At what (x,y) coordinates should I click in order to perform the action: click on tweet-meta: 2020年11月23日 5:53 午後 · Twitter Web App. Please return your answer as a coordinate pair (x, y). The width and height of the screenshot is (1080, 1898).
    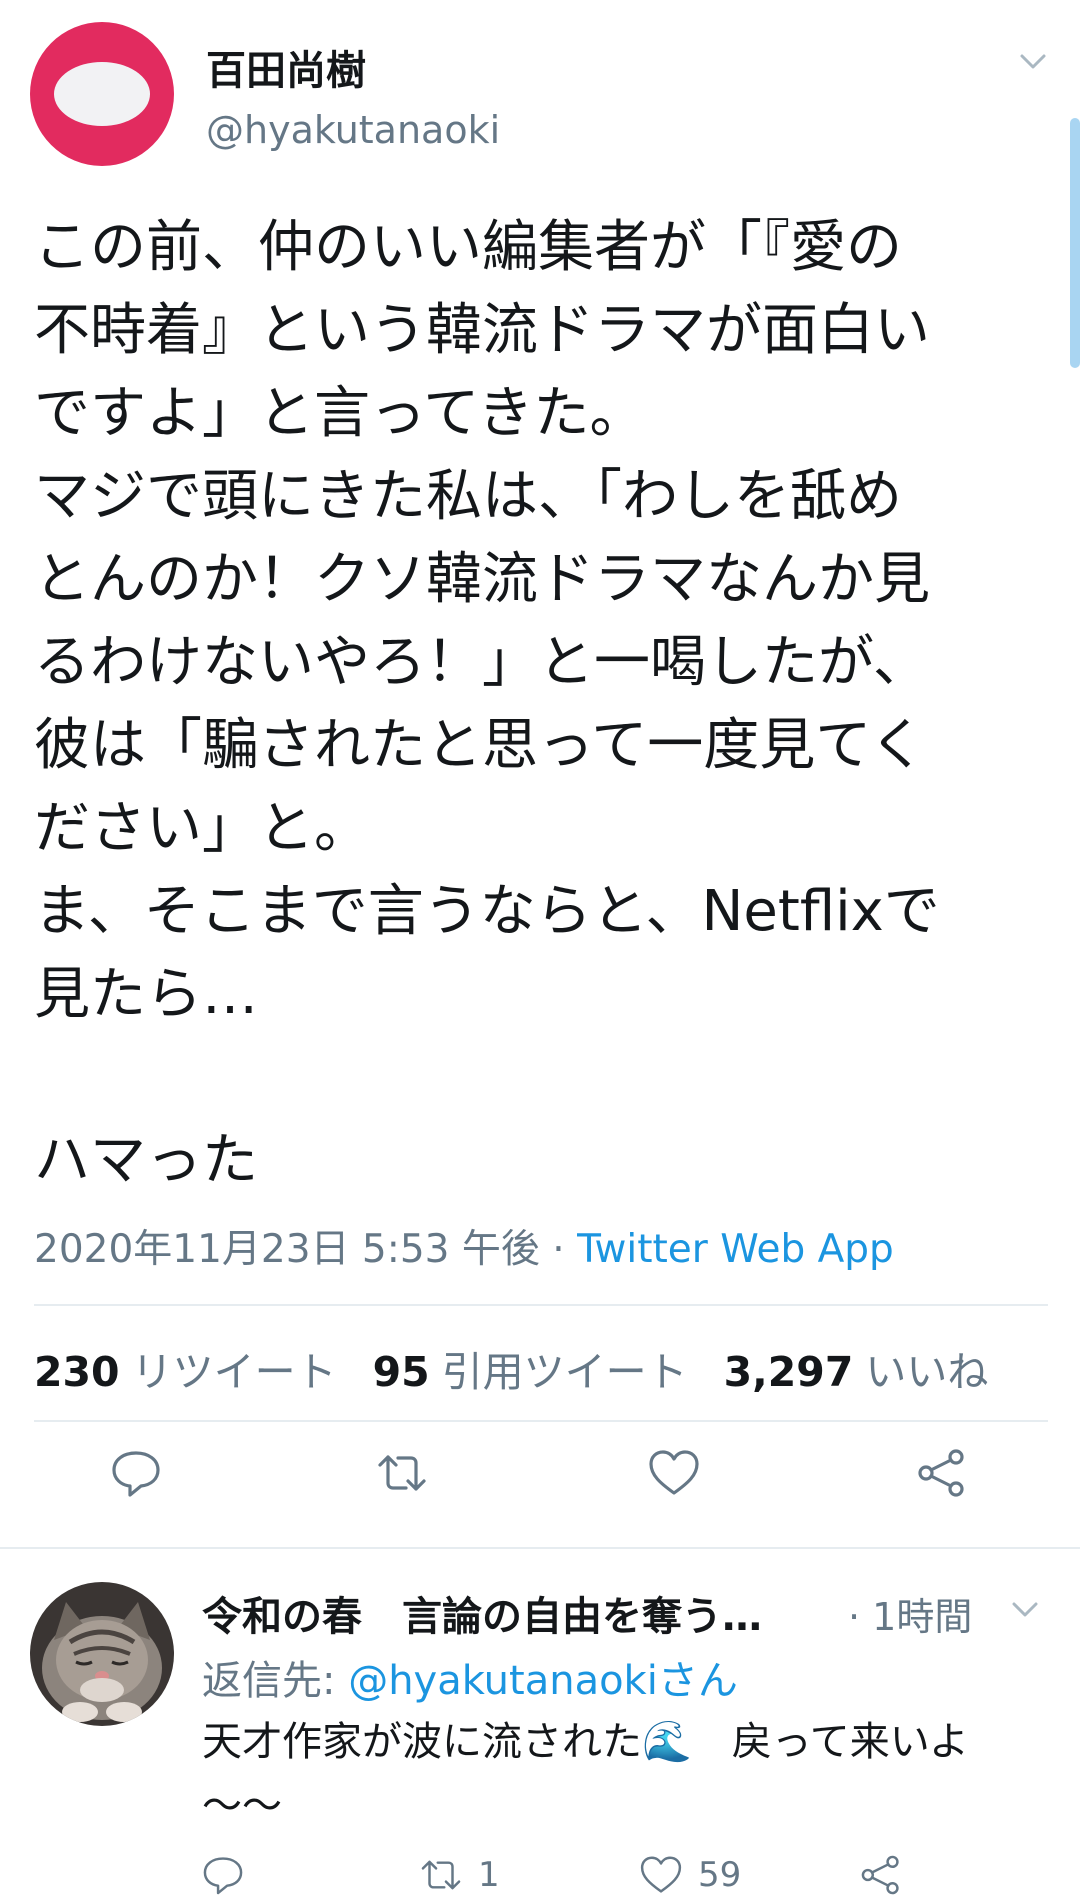
    Looking at the image, I should click on (464, 1246).